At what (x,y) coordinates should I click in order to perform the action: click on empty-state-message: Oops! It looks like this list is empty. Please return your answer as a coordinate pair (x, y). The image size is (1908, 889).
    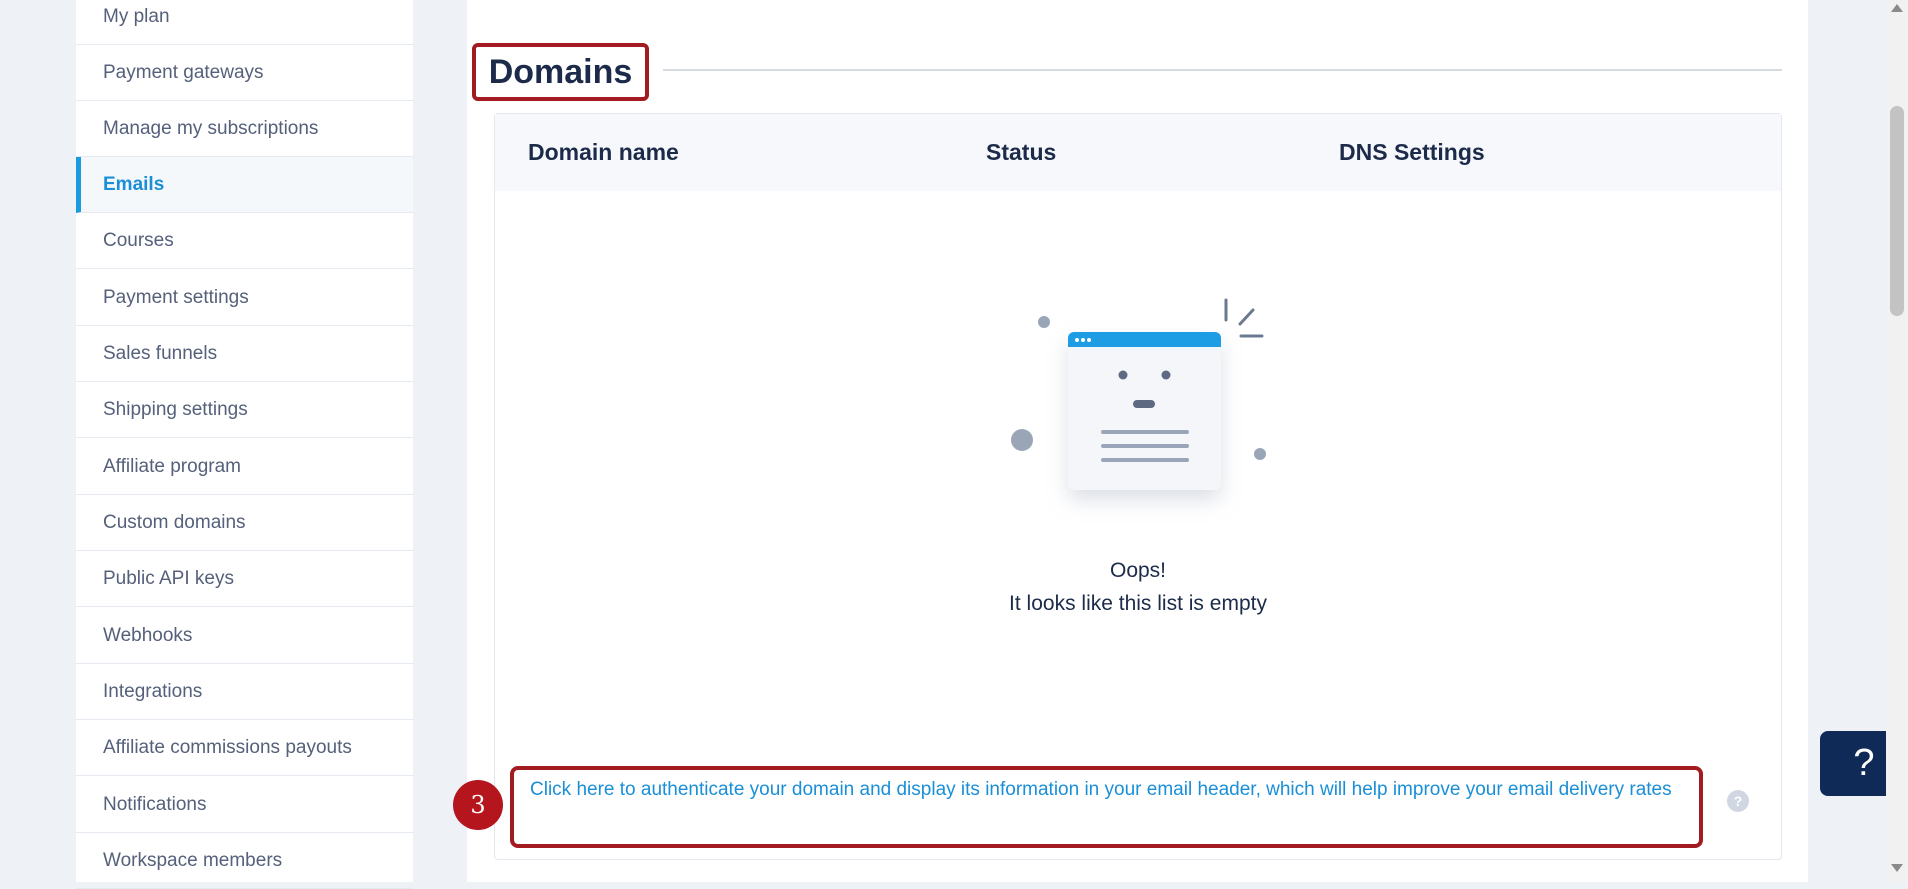
    Looking at the image, I should click on (1138, 587).